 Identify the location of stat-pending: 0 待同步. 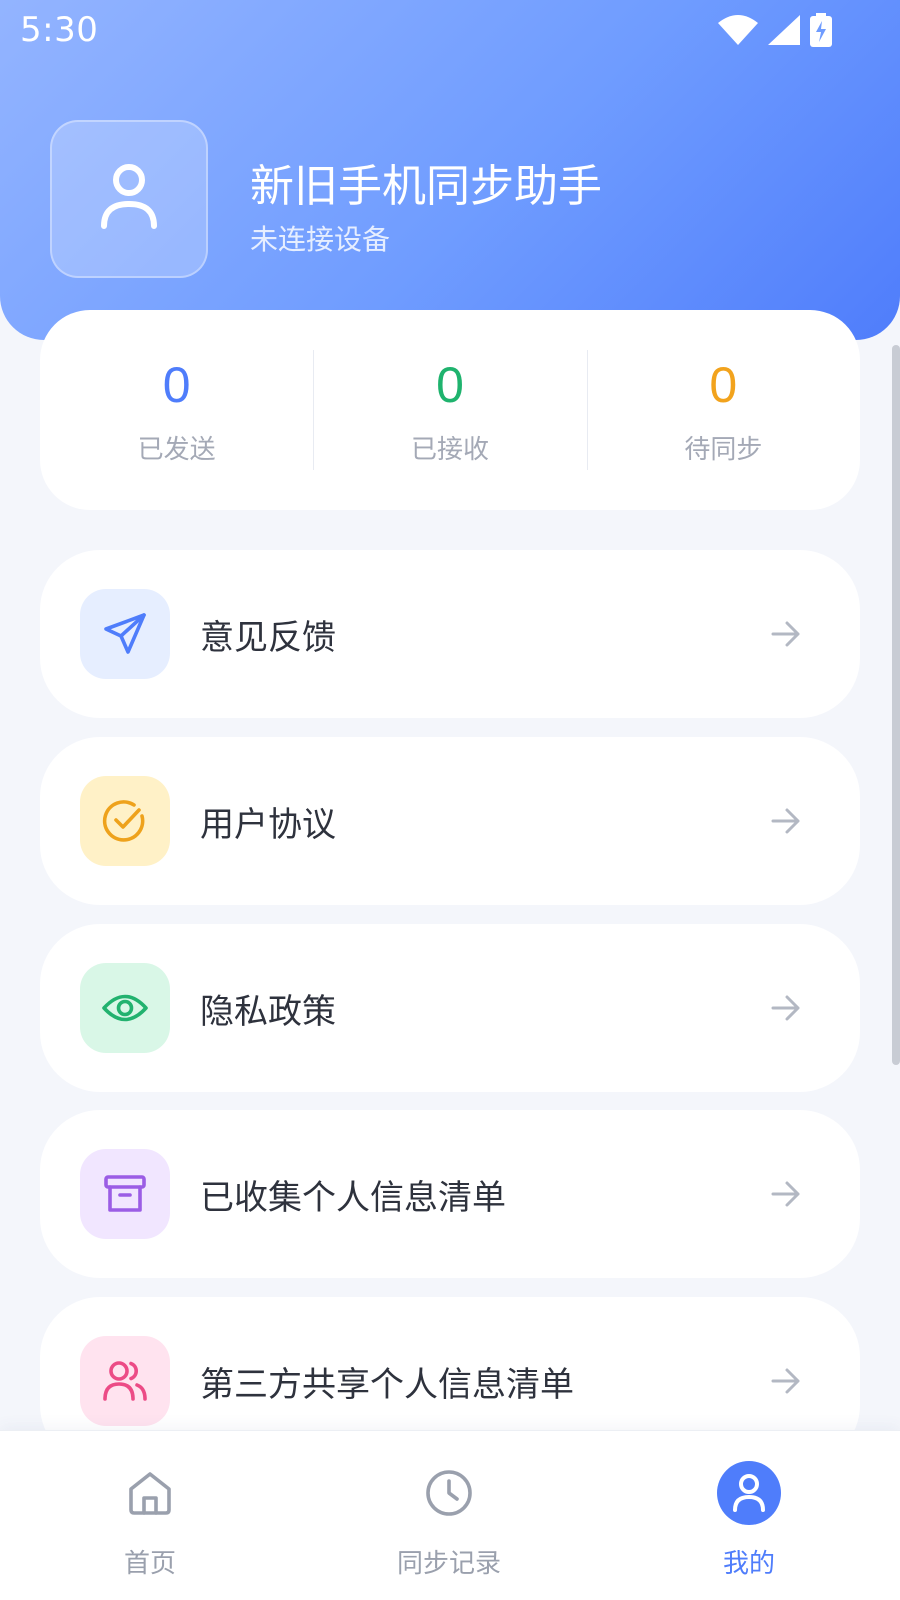
(723, 410).